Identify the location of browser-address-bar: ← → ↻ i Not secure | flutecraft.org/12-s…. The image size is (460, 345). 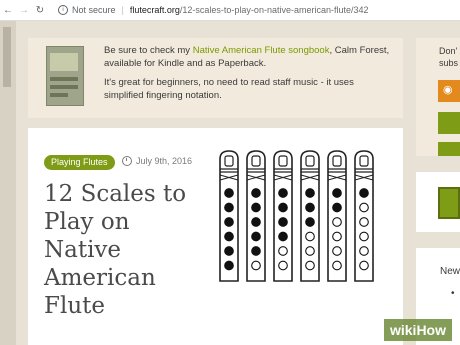
(230, 10).